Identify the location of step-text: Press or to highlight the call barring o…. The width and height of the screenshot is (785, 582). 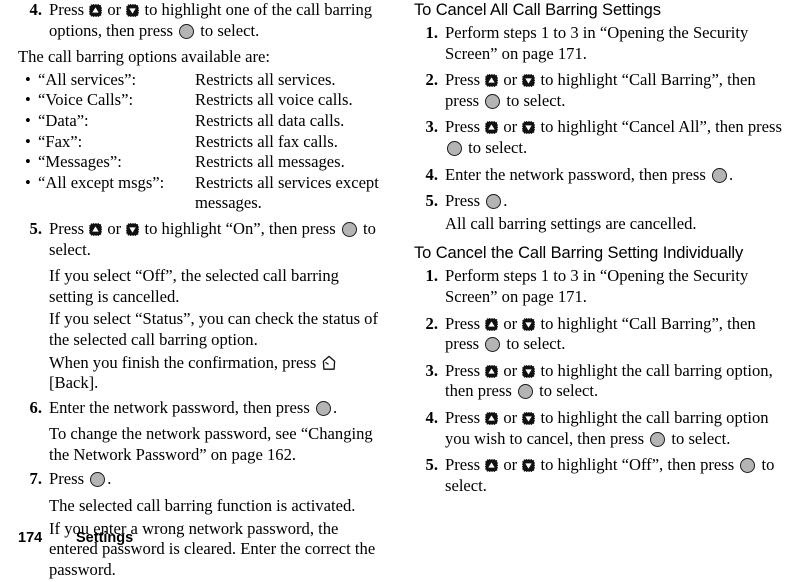
(613, 428).